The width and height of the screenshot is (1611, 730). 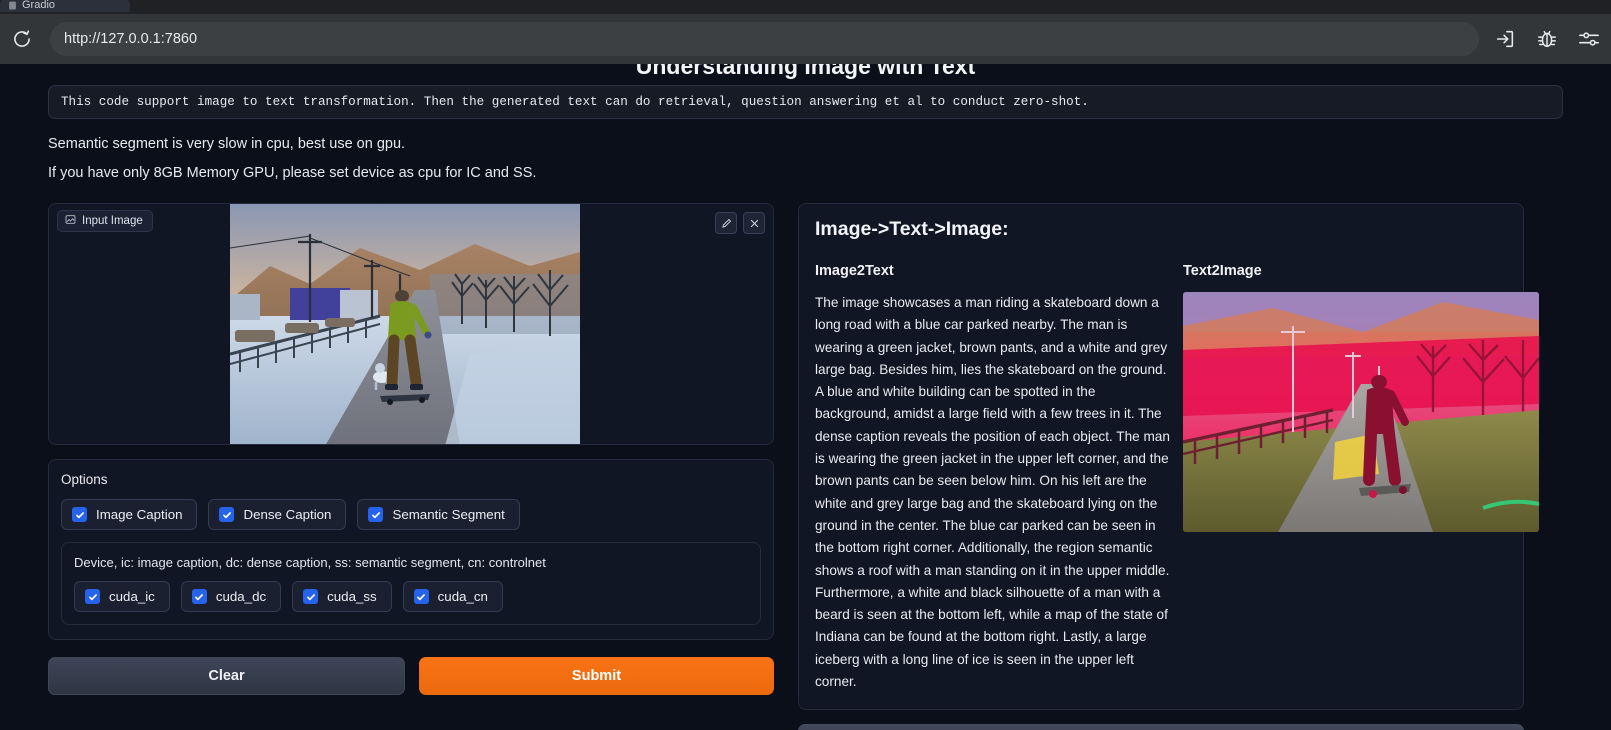 I want to click on page-title: Understanding Image with Text, so click(x=805, y=71).